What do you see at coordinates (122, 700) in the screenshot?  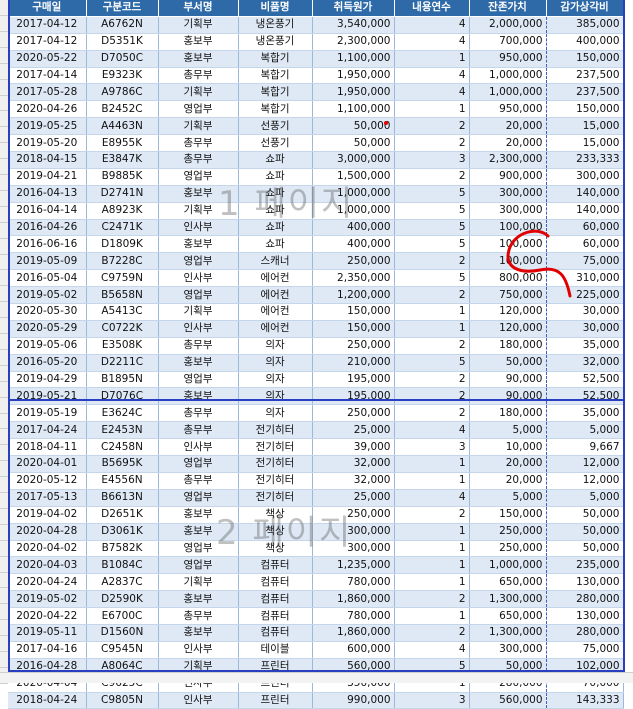 I see `cell-code: C9805N` at bounding box center [122, 700].